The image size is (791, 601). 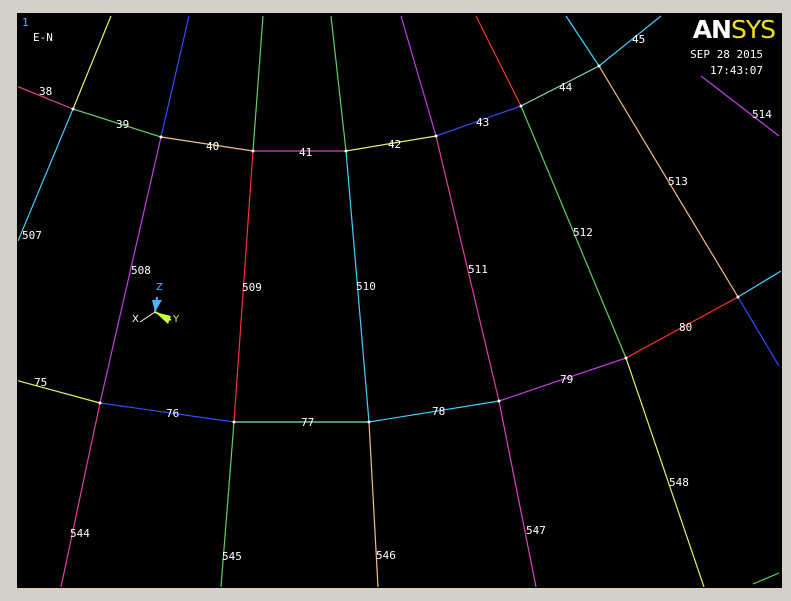 I want to click on triad-z-arrow, so click(x=157, y=306).